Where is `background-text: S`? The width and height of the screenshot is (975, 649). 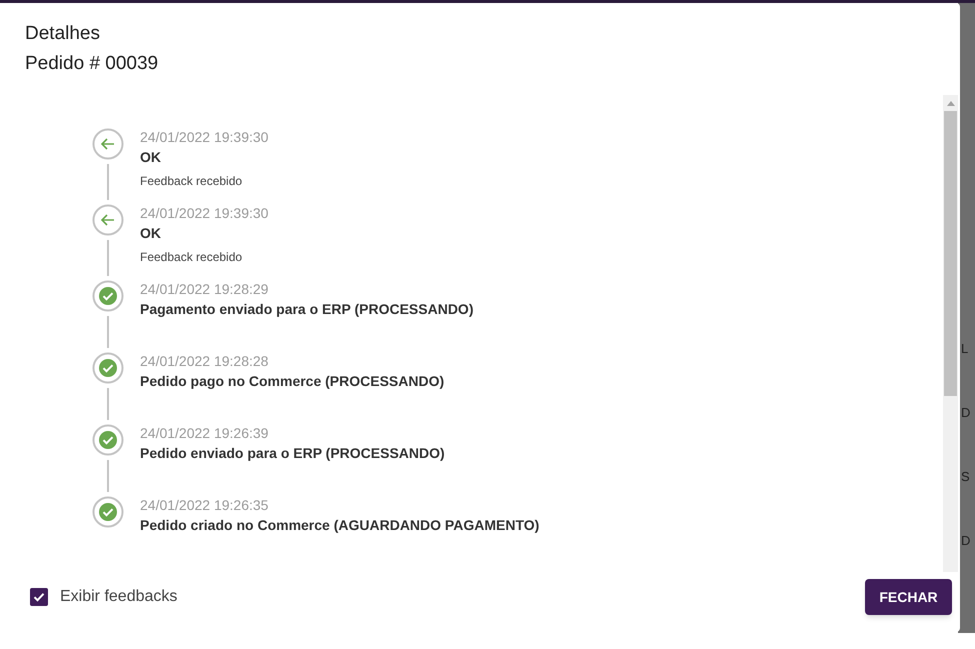 background-text: S is located at coordinates (965, 477).